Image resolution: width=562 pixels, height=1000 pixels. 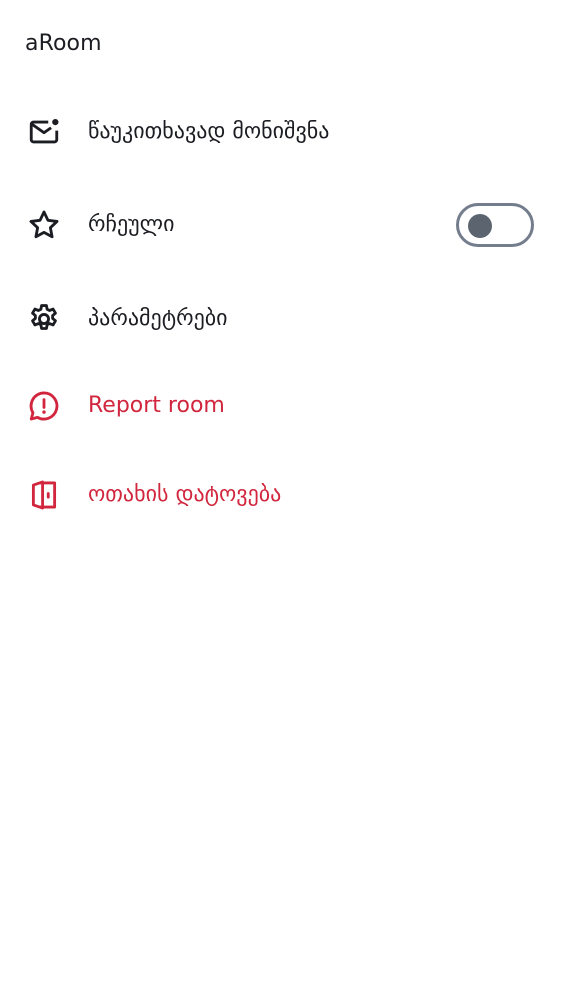 What do you see at coordinates (480, 226) in the screenshot?
I see `toggle-knob` at bounding box center [480, 226].